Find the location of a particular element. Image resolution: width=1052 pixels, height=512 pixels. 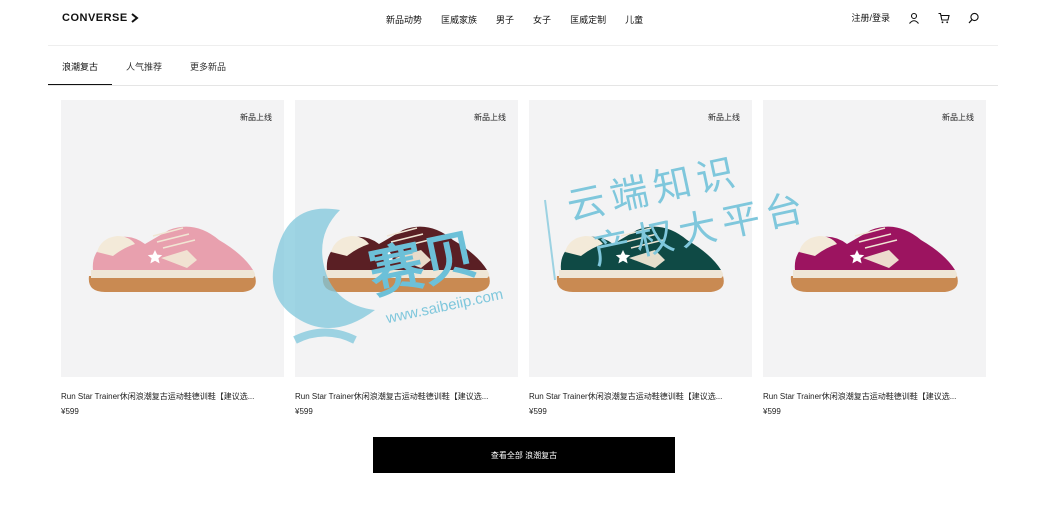

header-actions: 注册/登录 is located at coordinates (915, 17).